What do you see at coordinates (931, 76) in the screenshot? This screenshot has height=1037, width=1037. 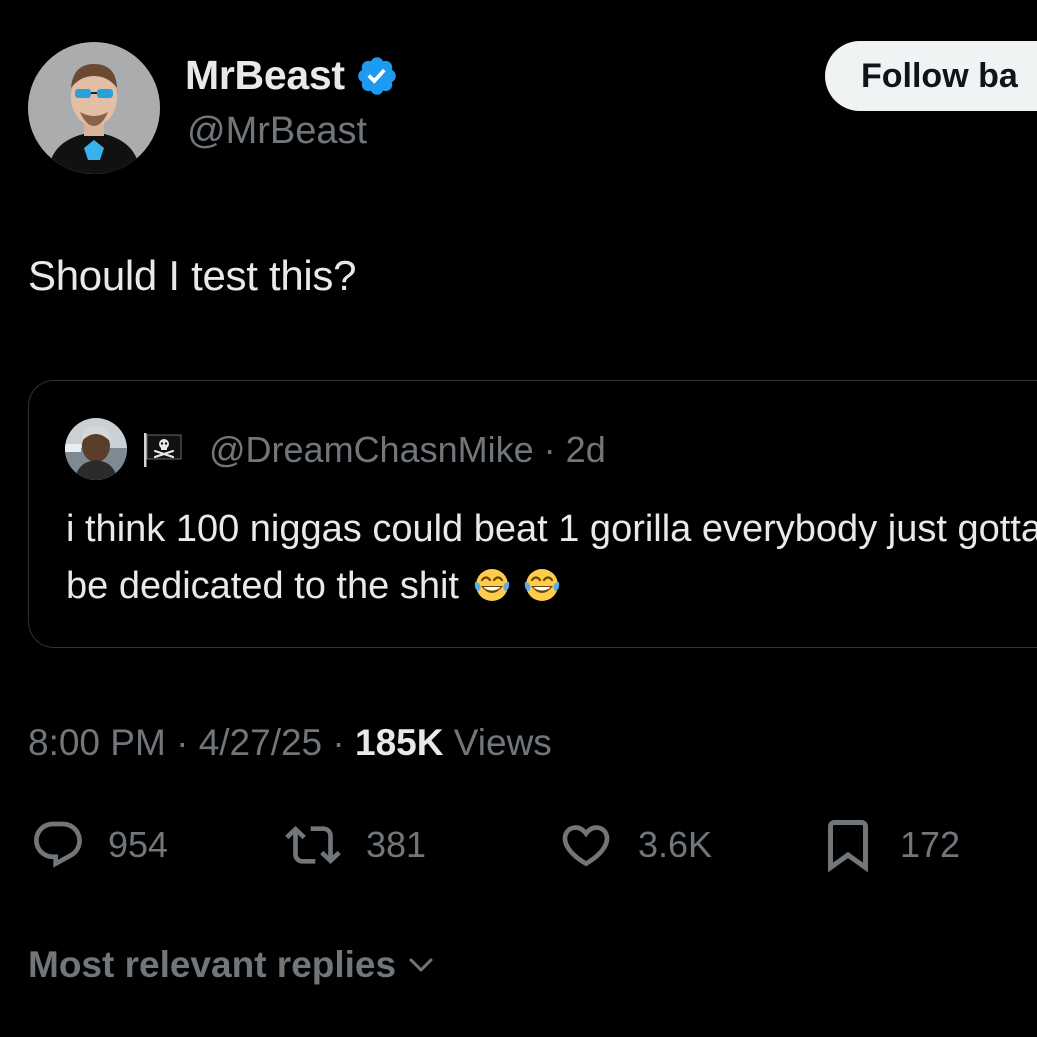 I see `follow-back-button: Follow ba` at bounding box center [931, 76].